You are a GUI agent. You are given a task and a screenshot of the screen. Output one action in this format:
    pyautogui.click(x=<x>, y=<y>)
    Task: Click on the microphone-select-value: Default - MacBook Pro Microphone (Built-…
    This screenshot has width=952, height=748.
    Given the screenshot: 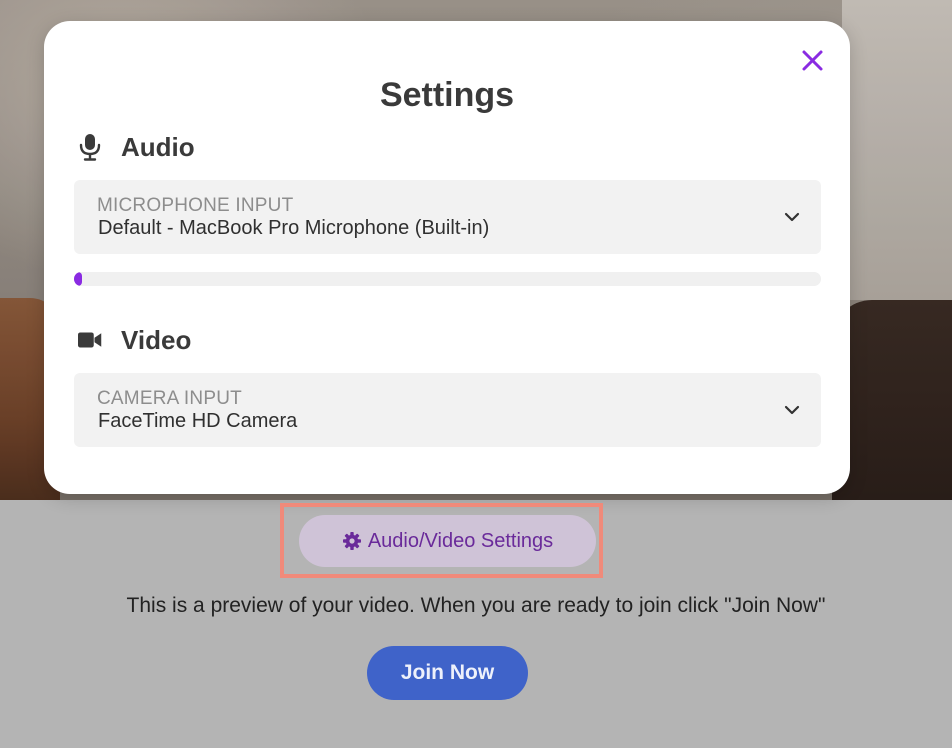 What is the action you would take?
    pyautogui.click(x=294, y=228)
    